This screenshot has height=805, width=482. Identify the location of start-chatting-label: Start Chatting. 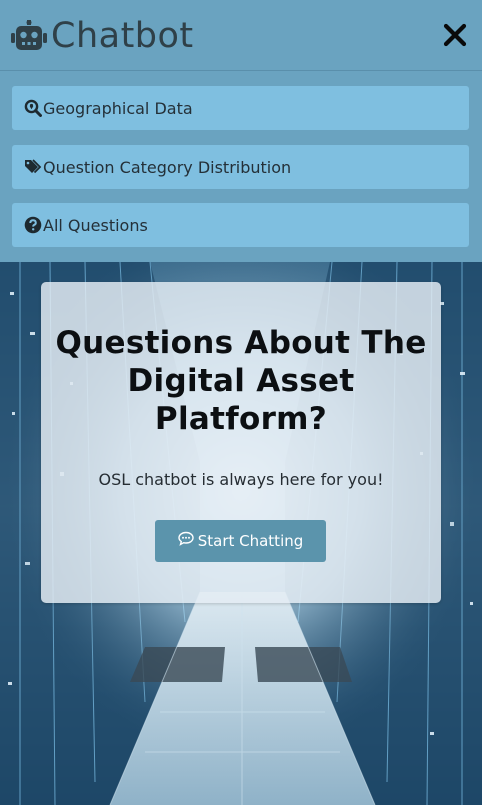
(250, 541).